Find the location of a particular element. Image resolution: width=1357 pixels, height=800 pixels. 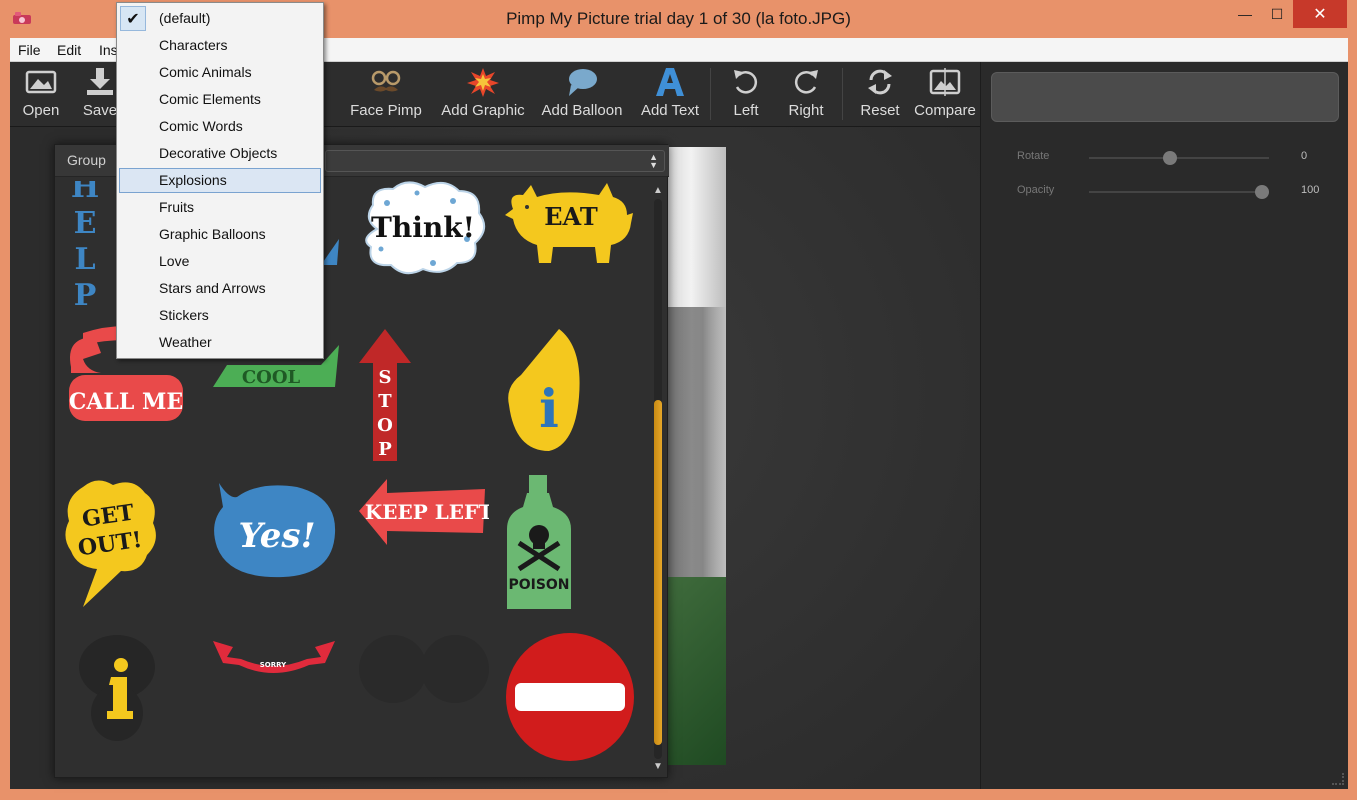

reset-button: Reset is located at coordinates (880, 95).